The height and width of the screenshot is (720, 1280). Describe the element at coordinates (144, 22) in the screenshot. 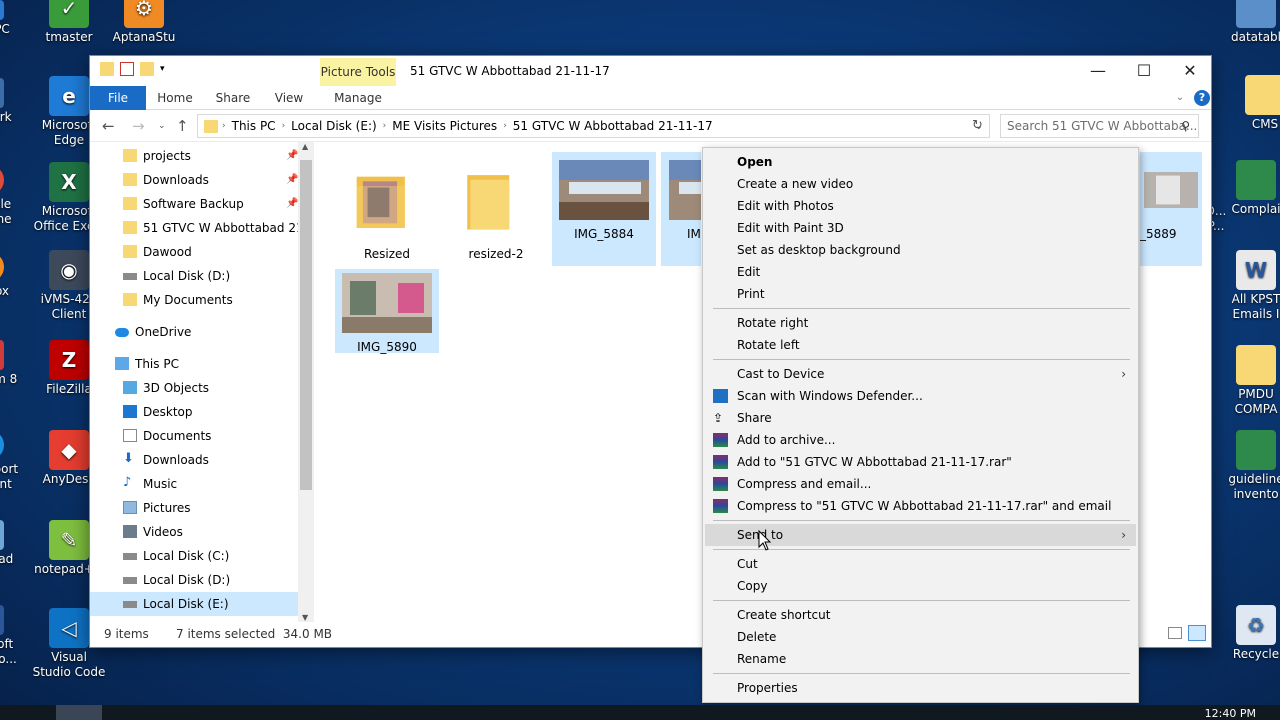

I see `desktop-icon-aptana: ⚙ AptanaStu` at that location.